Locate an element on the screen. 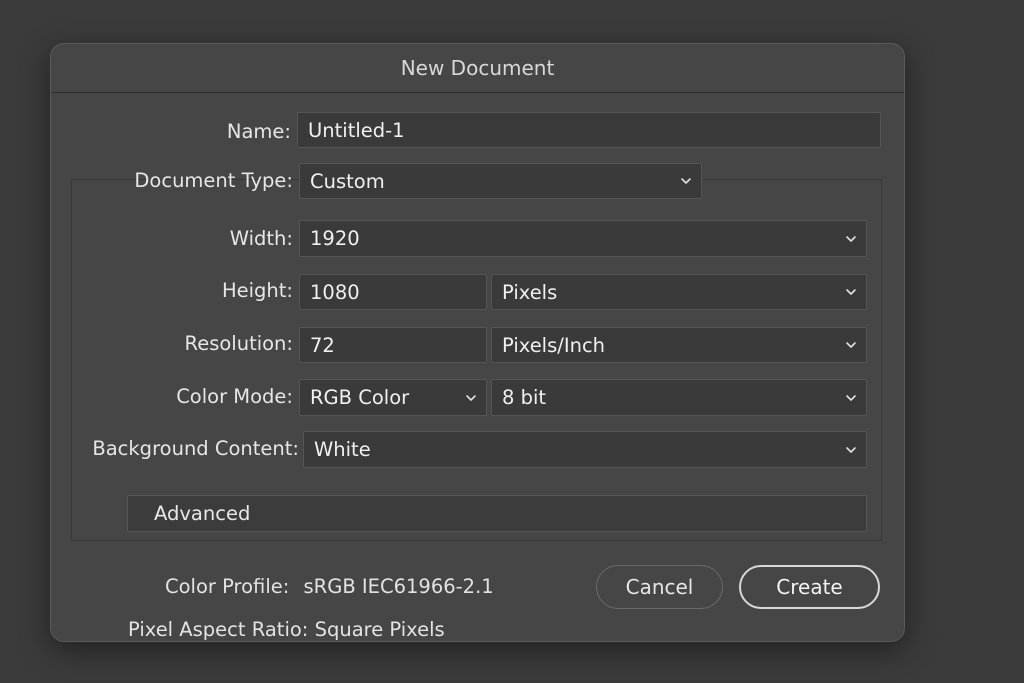  width-value: 1920 is located at coordinates (335, 238).